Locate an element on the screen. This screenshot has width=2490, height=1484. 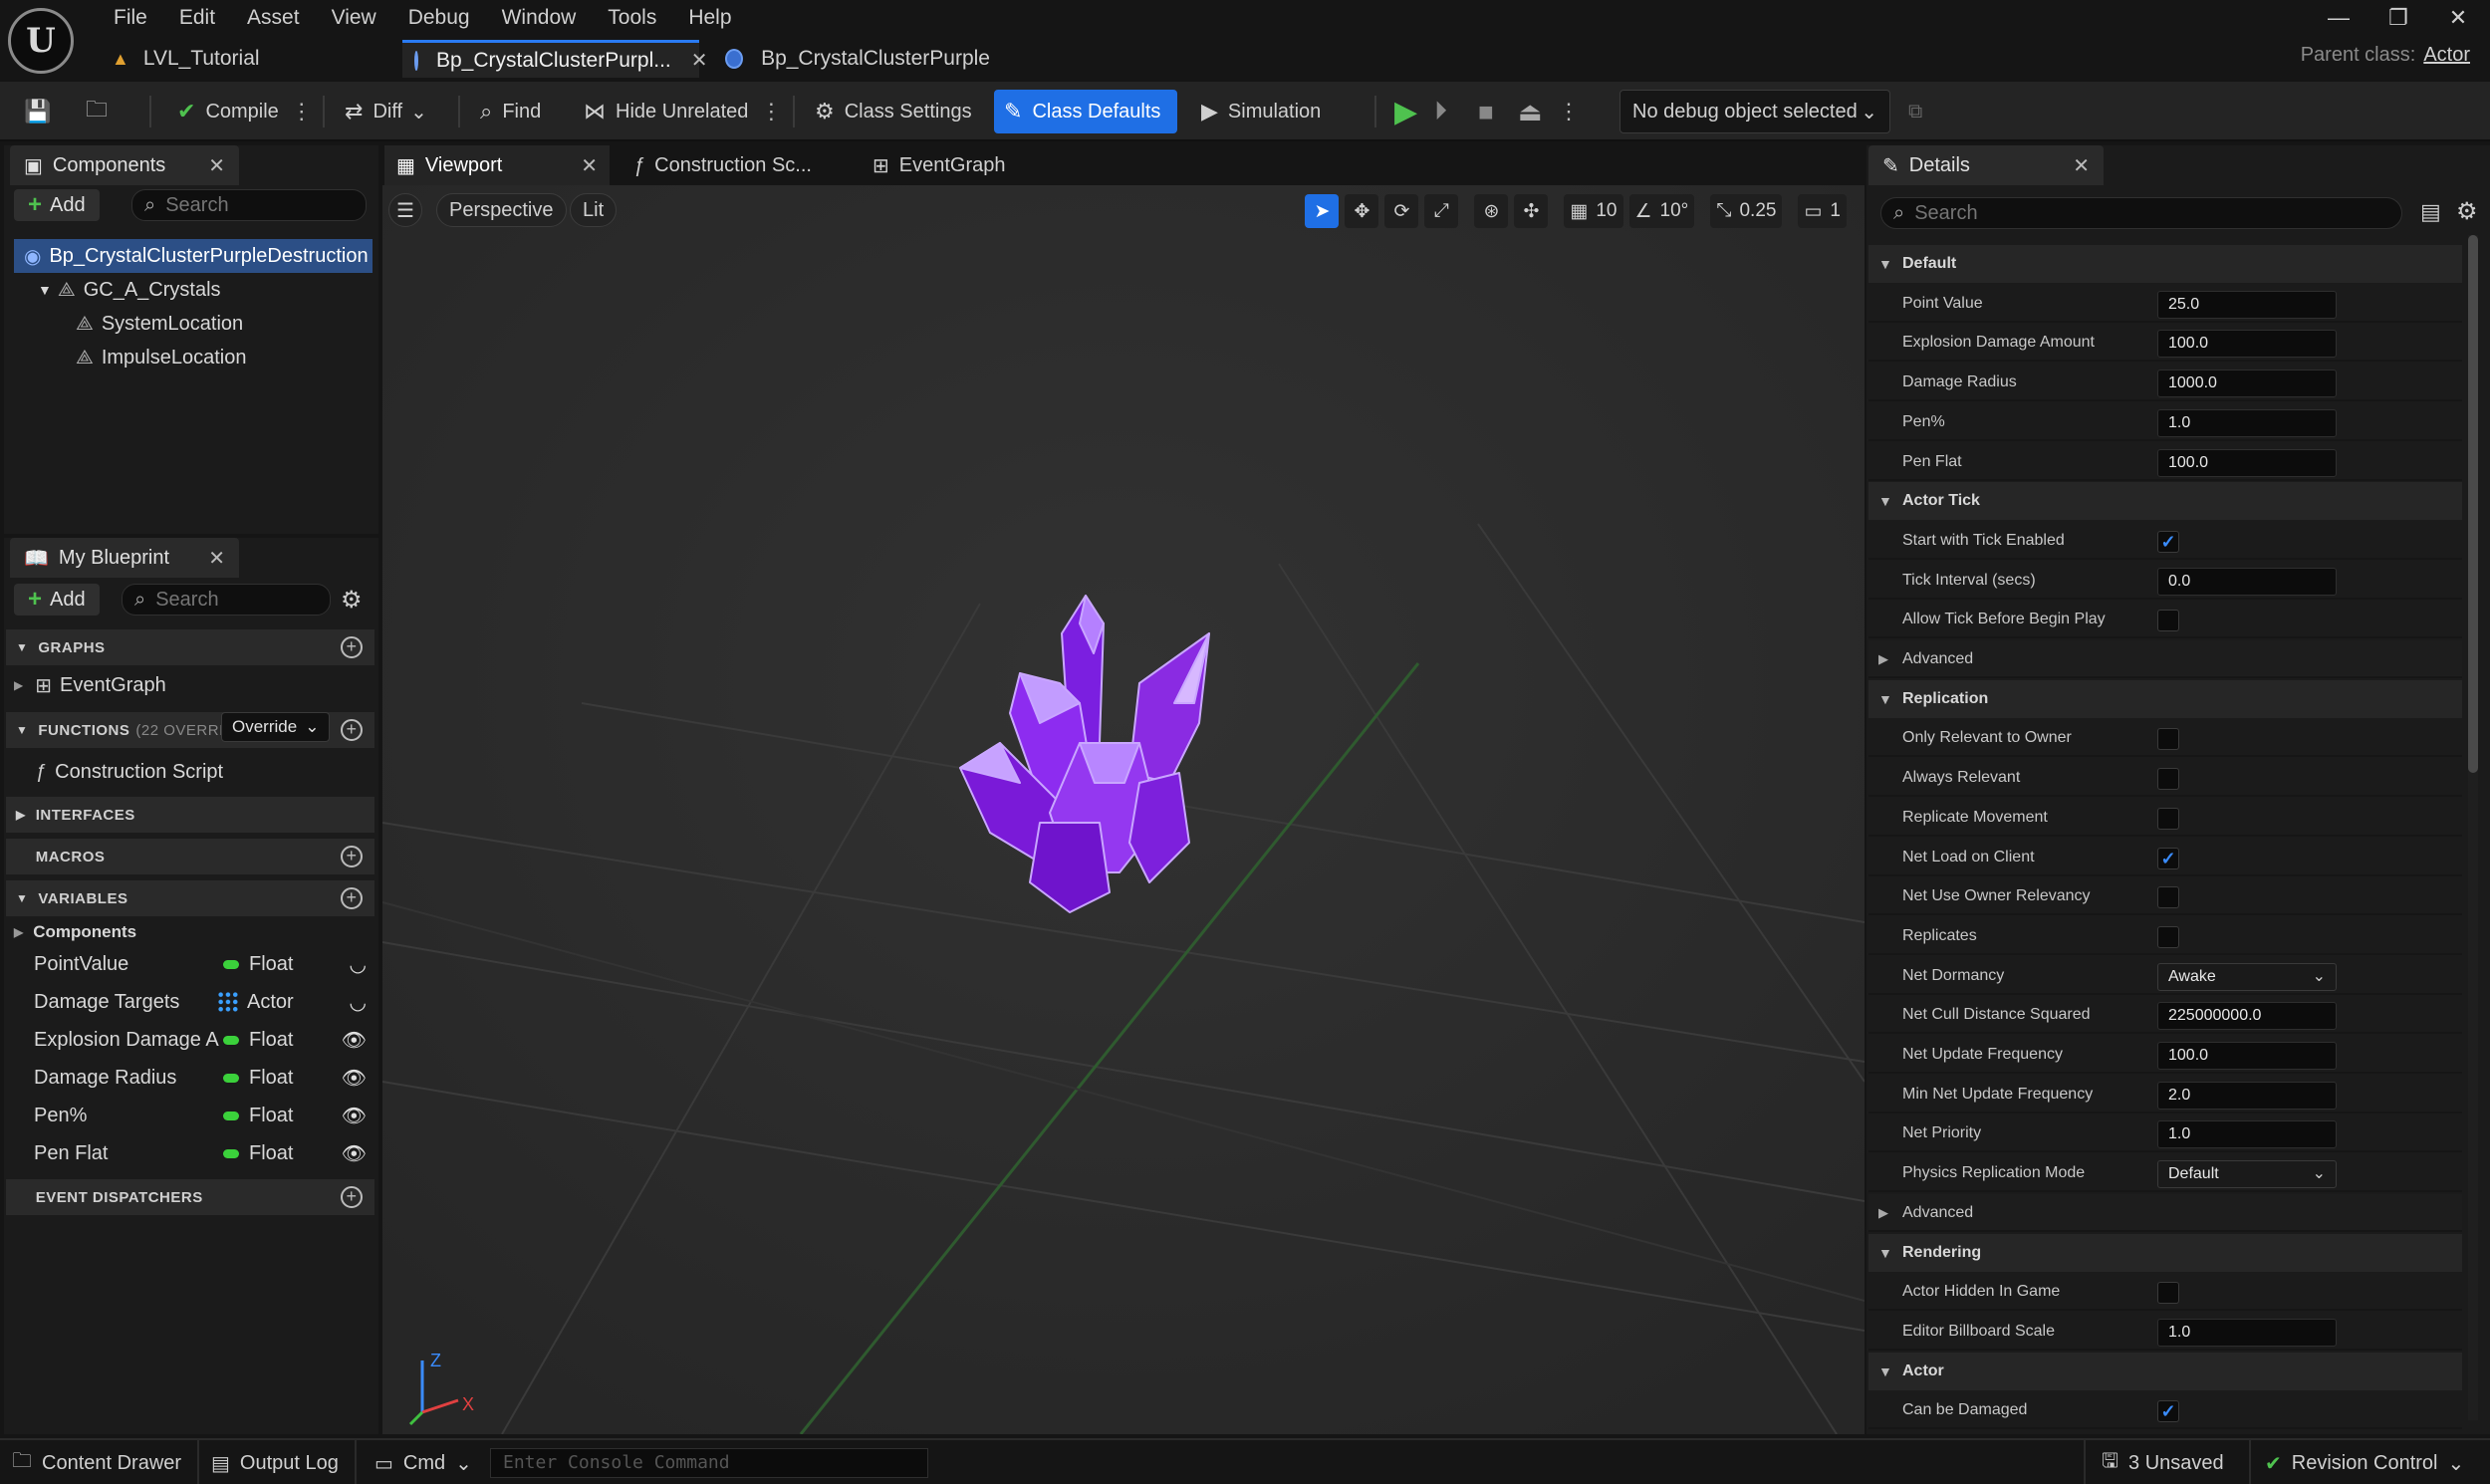
details-category: ▼ Rendering is located at coordinates (2165, 1253).